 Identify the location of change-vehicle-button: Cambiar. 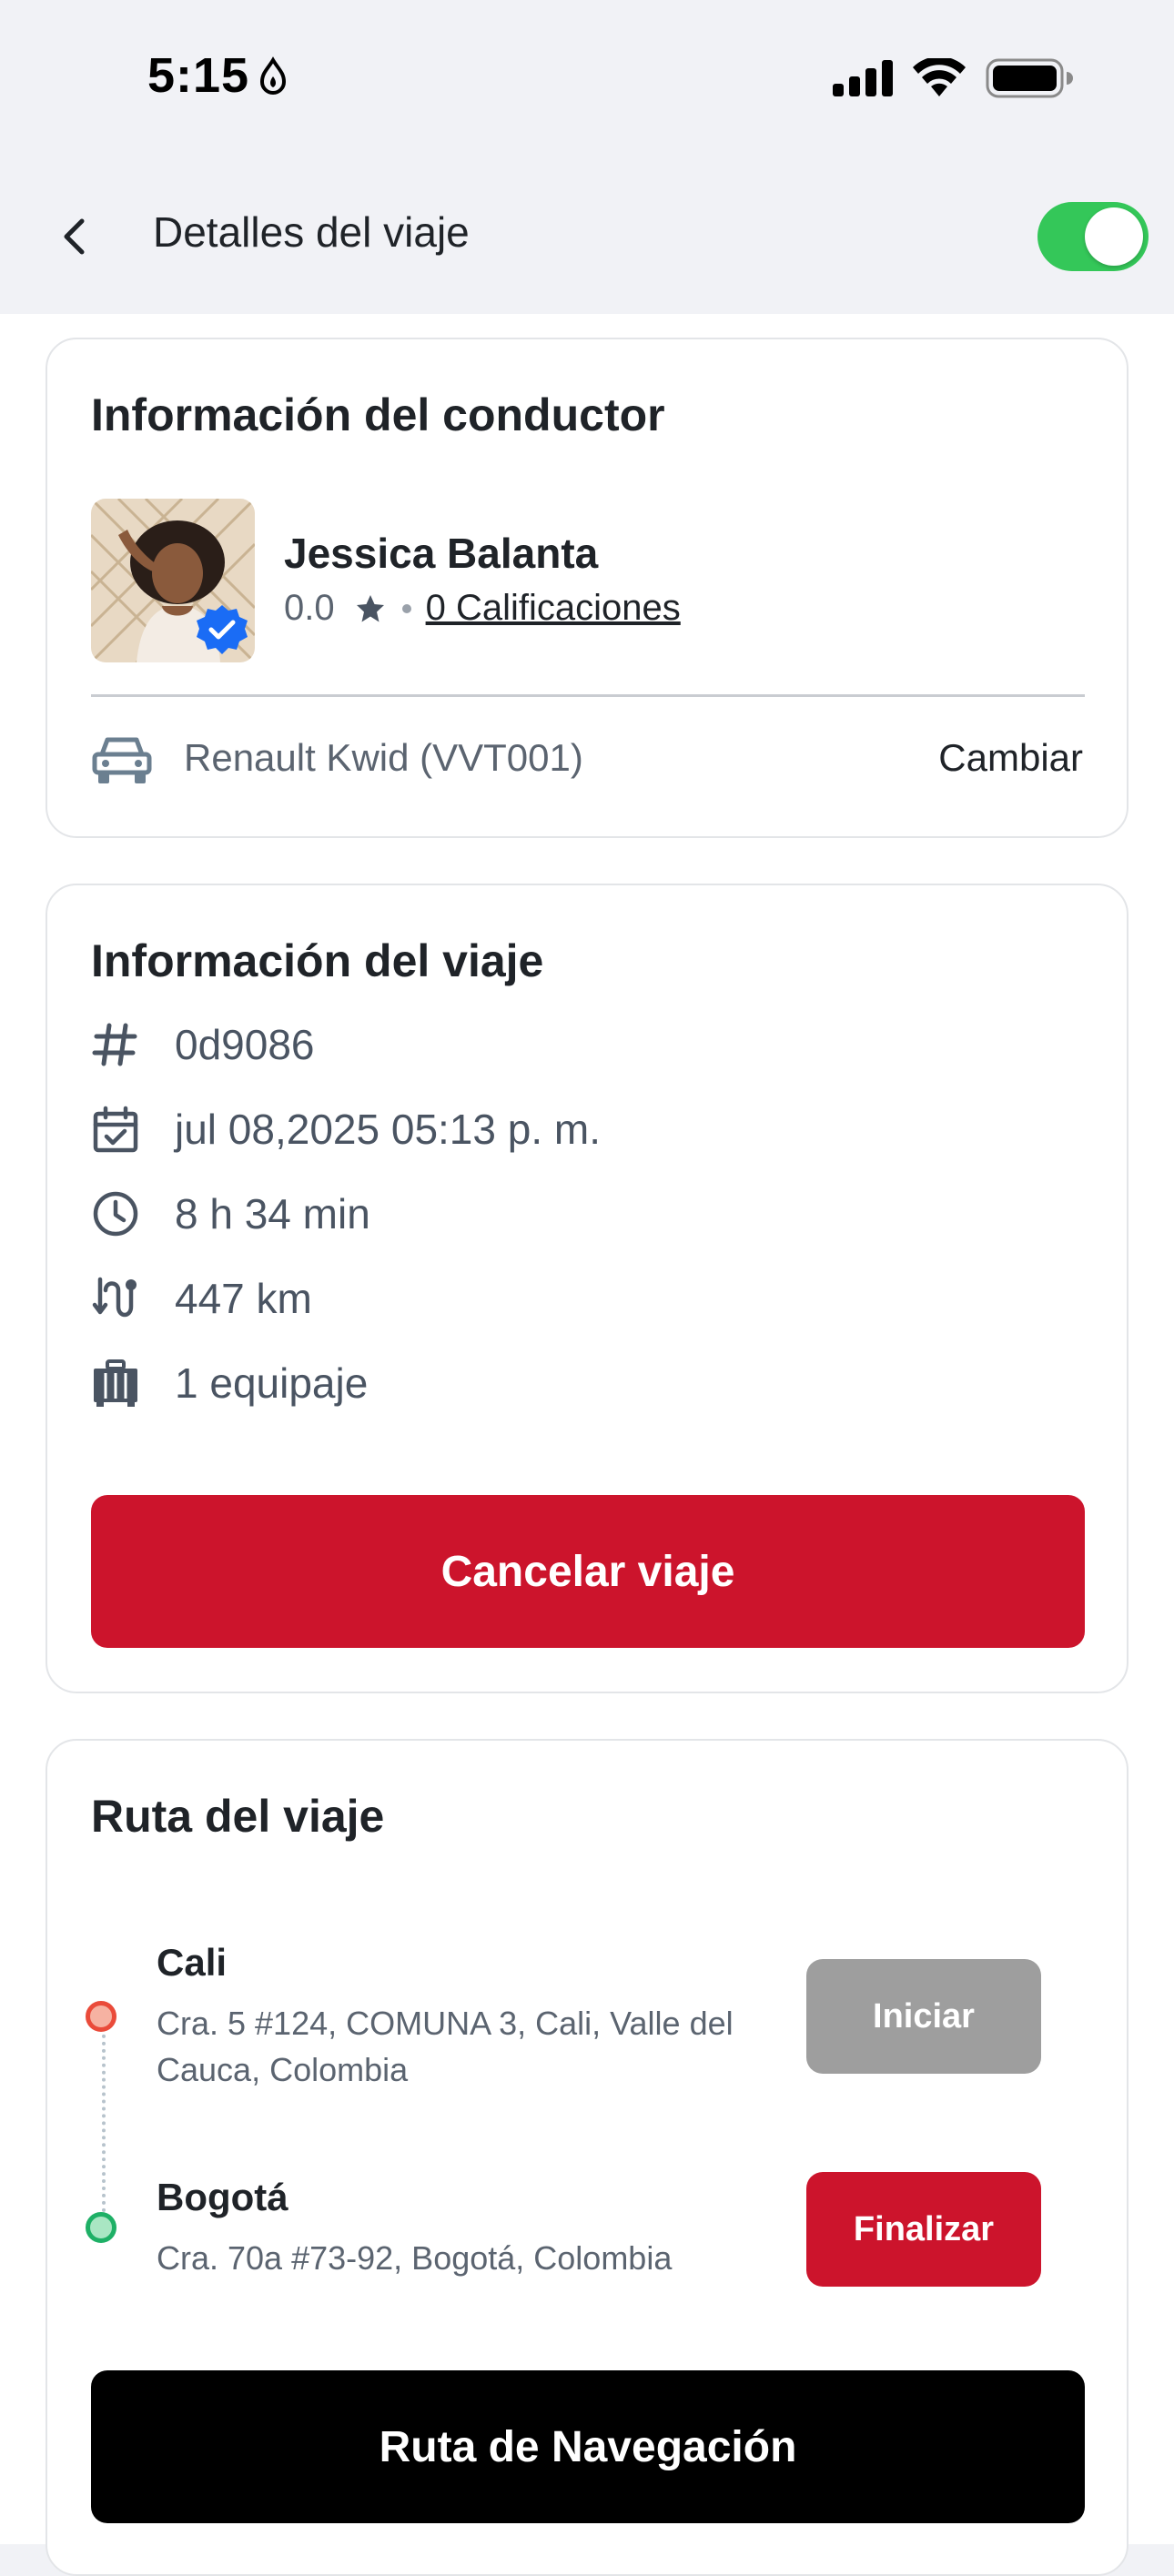
(1010, 758).